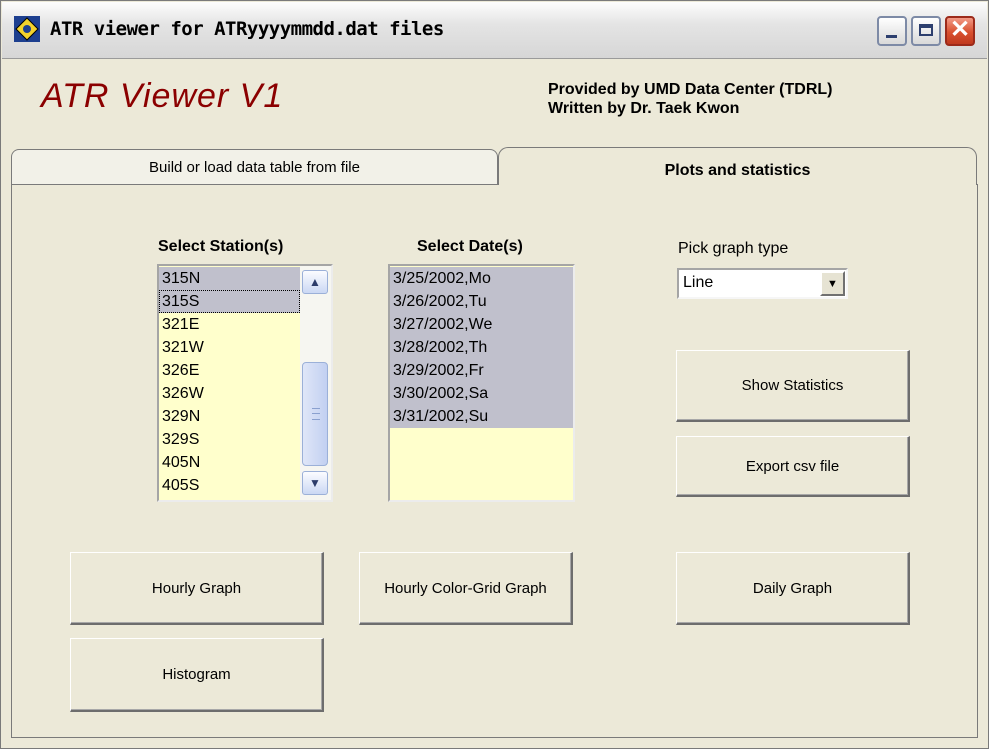  I want to click on hourly-color-grid-button: Hourly Color-Grid Graph, so click(466, 588).